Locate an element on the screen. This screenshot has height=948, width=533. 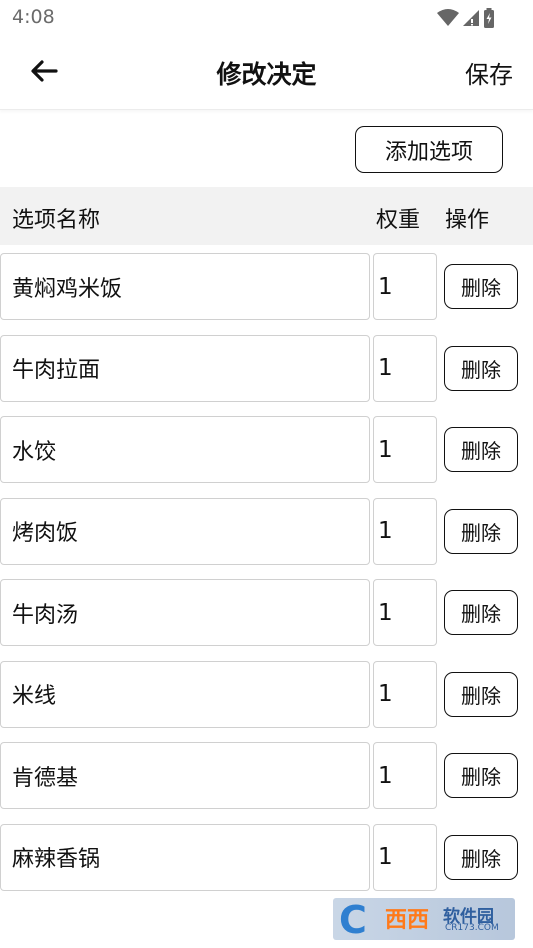
table-row: 肯德基 1 删除 is located at coordinates (266, 776).